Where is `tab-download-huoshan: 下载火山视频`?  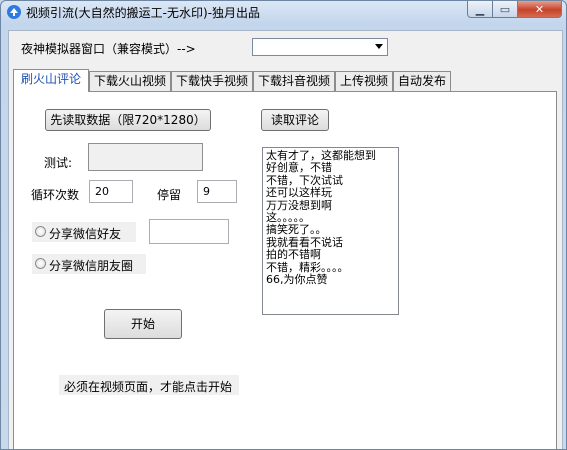 tab-download-huoshan: 下载火山视频 is located at coordinates (130, 81).